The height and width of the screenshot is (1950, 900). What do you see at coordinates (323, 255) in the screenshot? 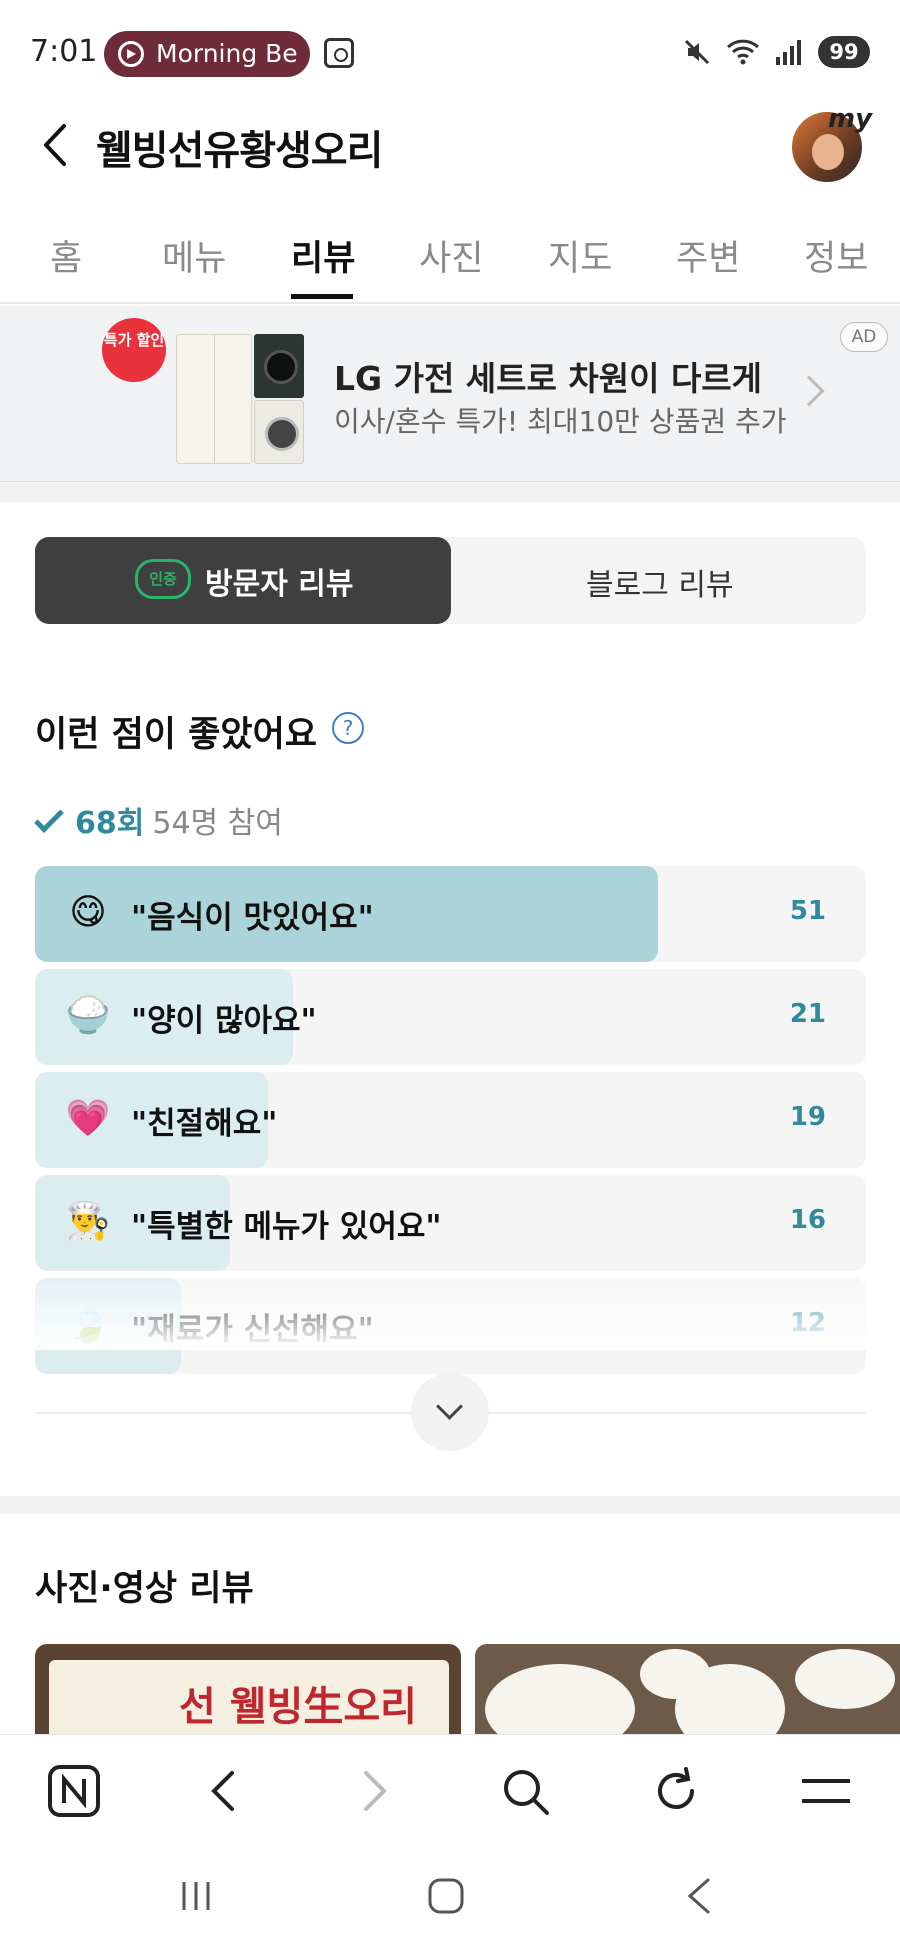
I see `tab-reviews: 리뷰` at bounding box center [323, 255].